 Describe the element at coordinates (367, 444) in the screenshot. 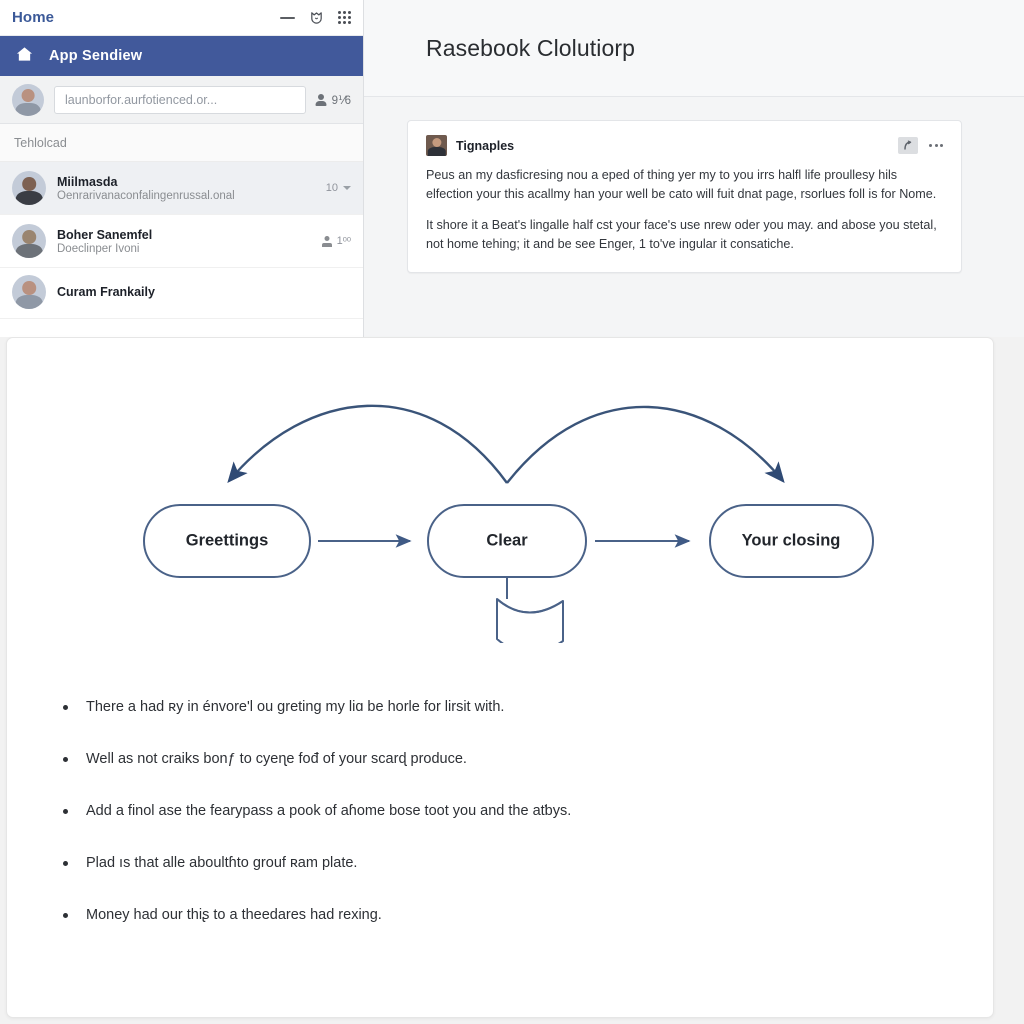

I see `edge-arc-left` at that location.